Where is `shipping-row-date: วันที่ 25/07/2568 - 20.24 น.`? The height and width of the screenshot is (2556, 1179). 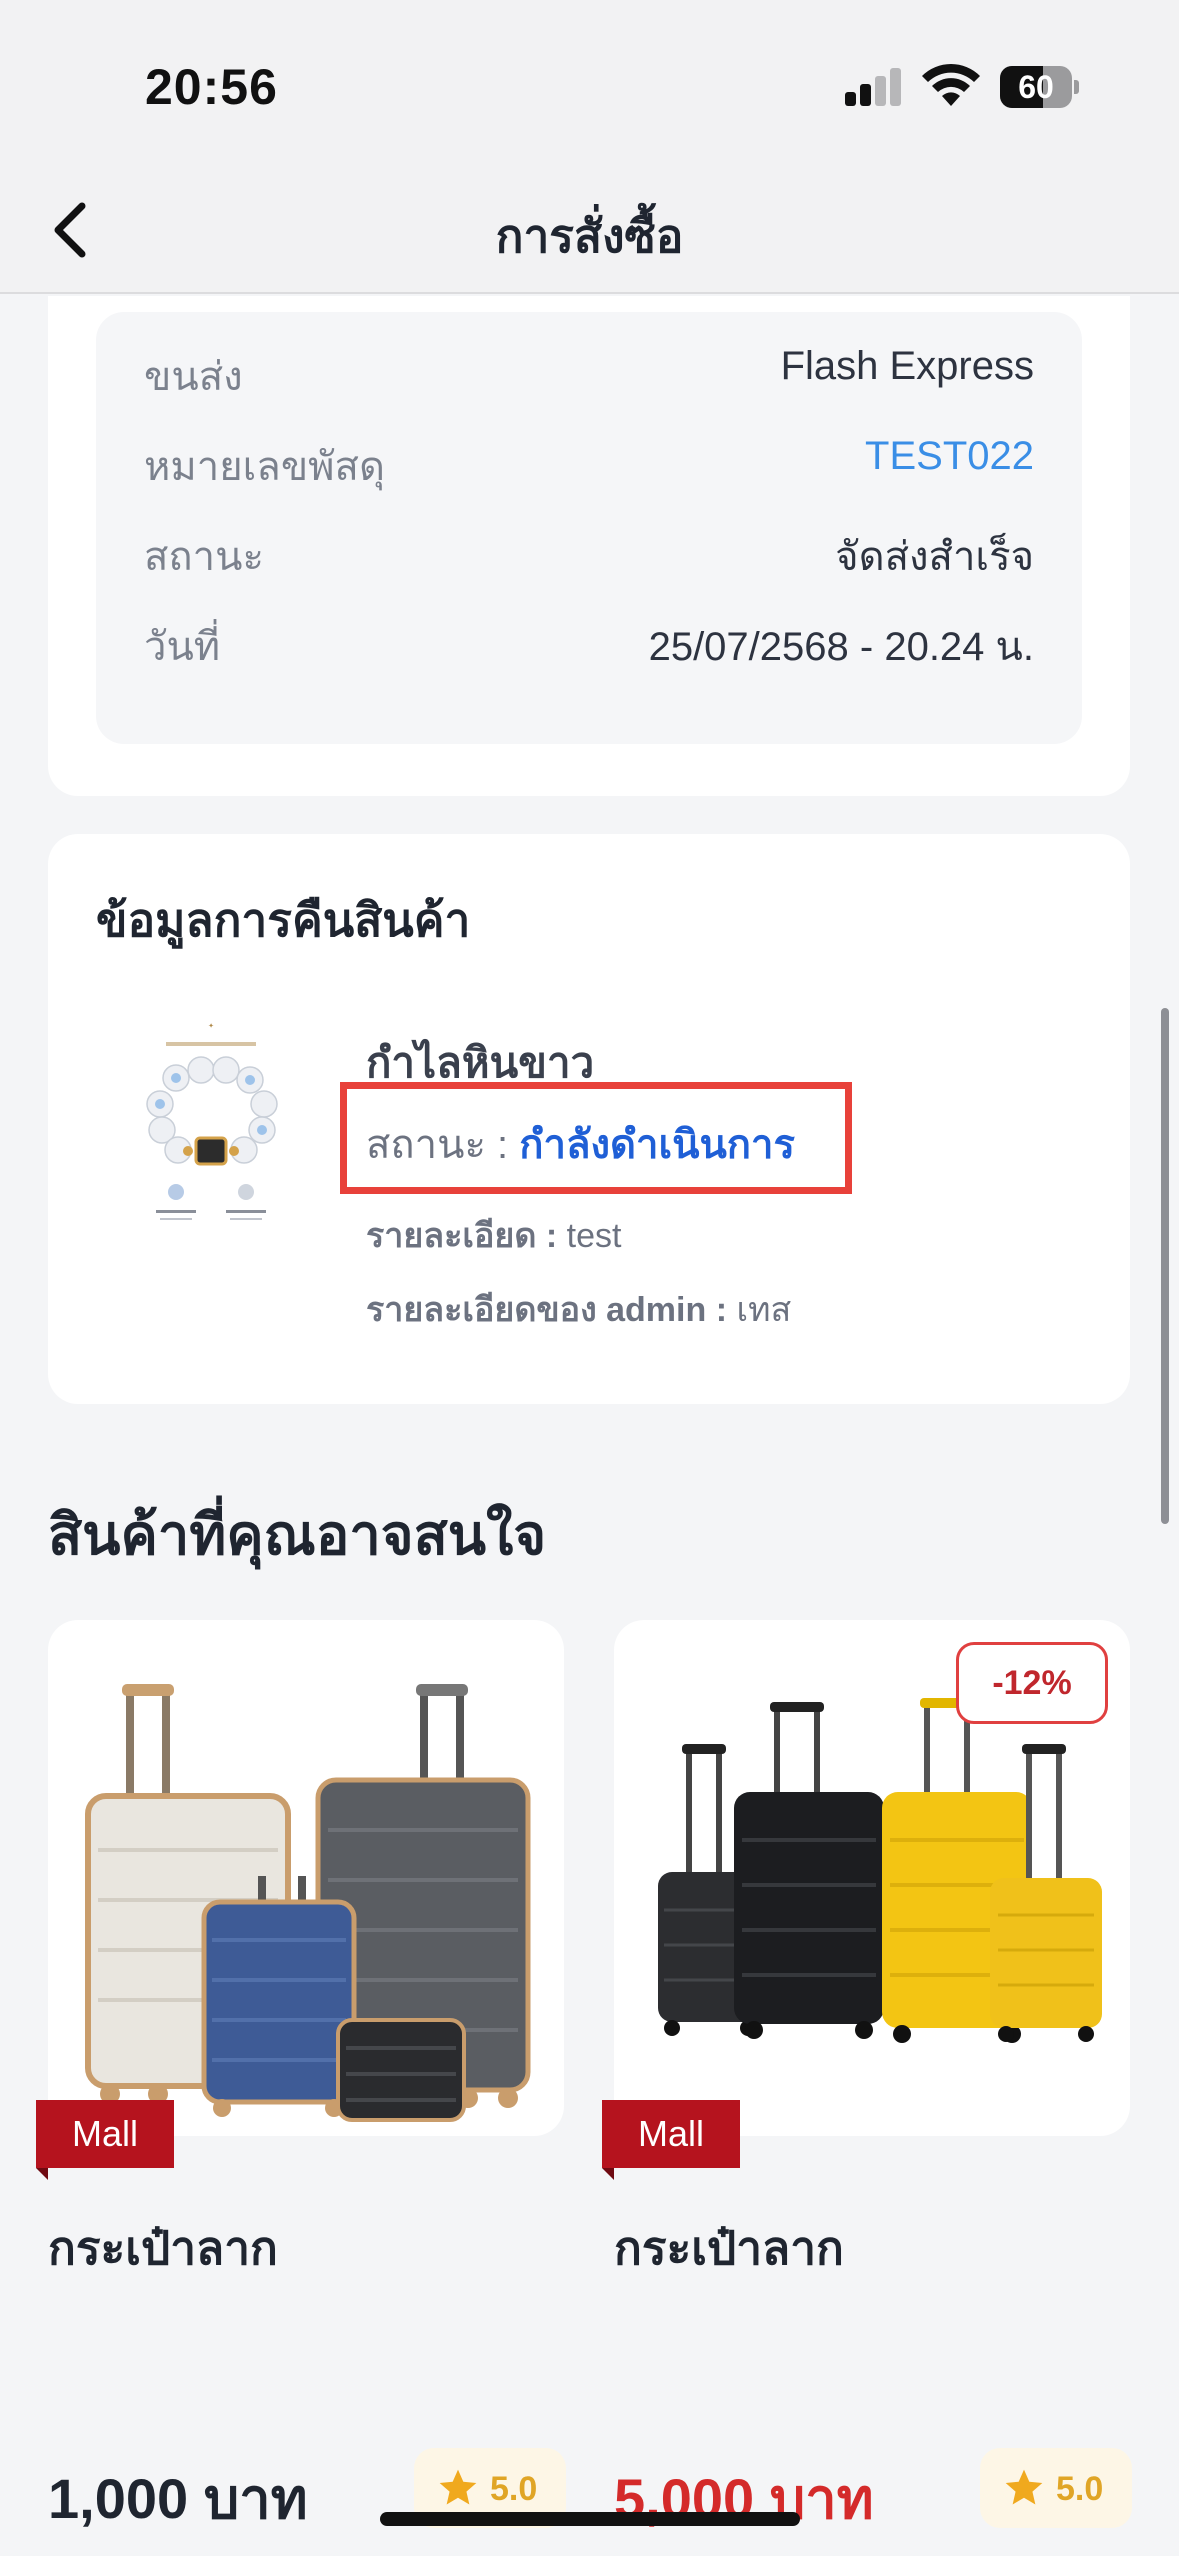 shipping-row-date: วันที่ 25/07/2568 - 20.24 น. is located at coordinates (589, 644).